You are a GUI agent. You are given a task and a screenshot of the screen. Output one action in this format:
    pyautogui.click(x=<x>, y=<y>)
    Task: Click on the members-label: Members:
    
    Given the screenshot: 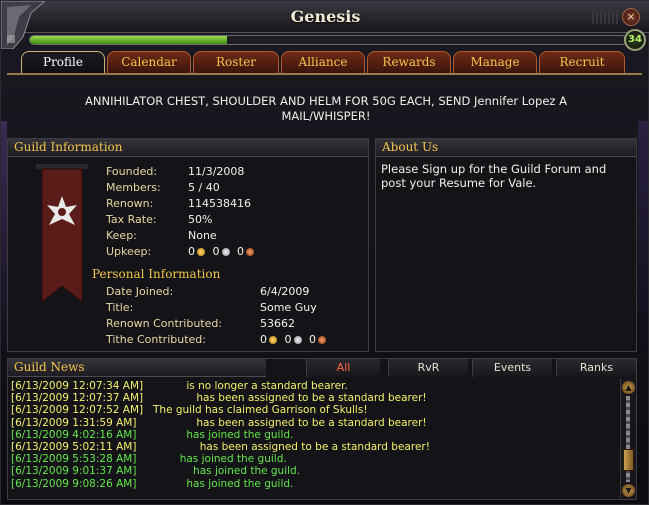 What is the action you would take?
    pyautogui.click(x=133, y=187)
    